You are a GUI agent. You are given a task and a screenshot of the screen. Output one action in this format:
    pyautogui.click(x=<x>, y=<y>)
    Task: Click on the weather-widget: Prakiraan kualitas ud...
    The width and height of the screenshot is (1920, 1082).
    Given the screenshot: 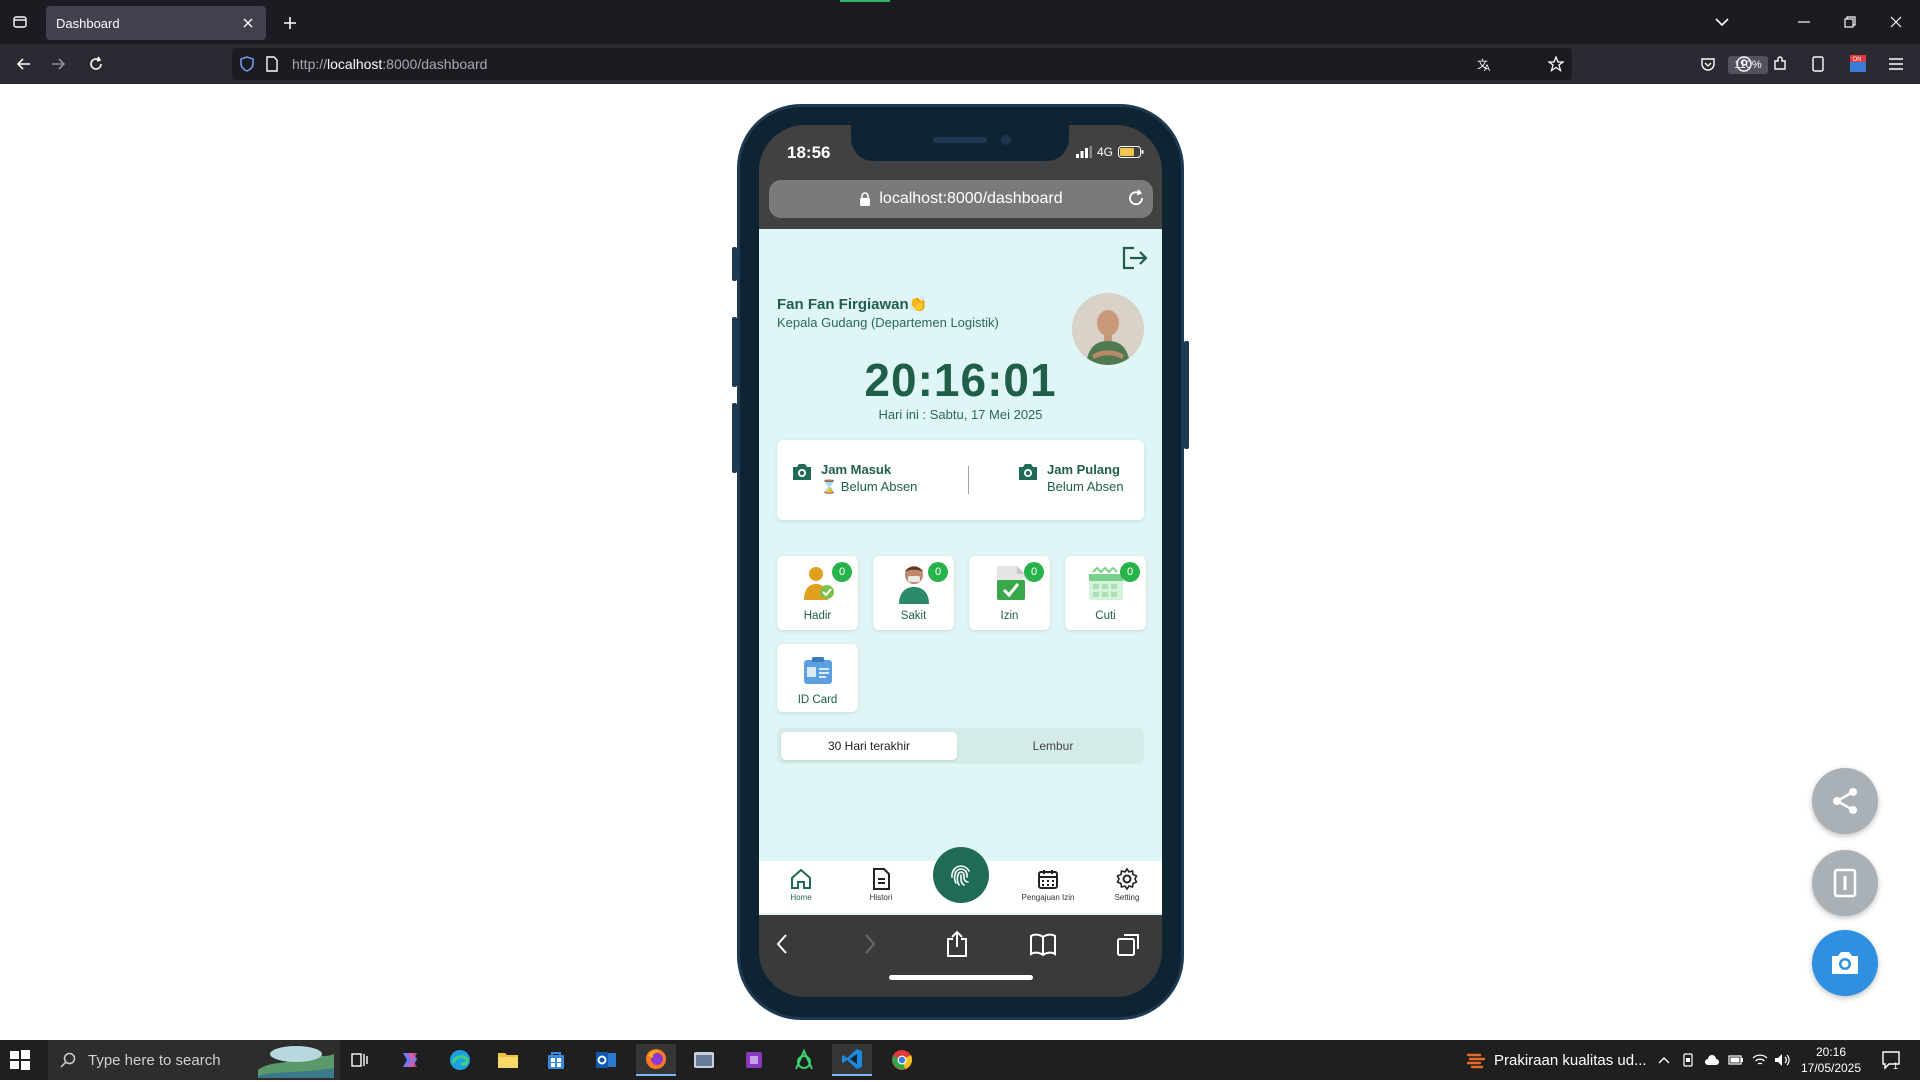 What is the action you would take?
    pyautogui.click(x=1556, y=1060)
    